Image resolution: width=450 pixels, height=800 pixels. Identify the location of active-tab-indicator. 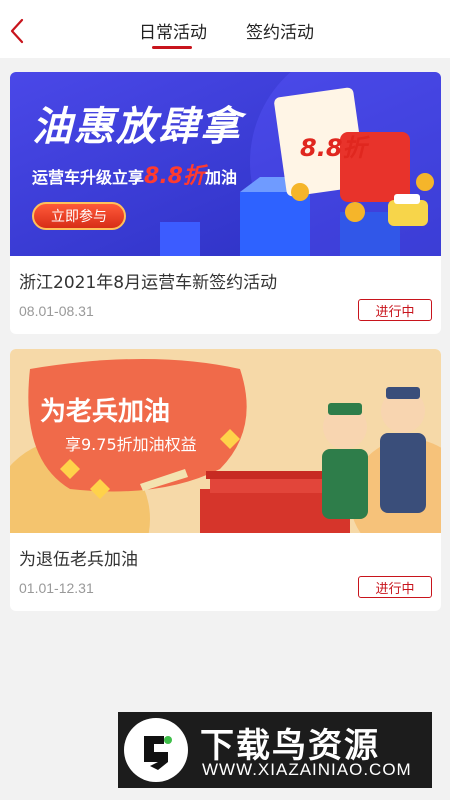
(172, 47).